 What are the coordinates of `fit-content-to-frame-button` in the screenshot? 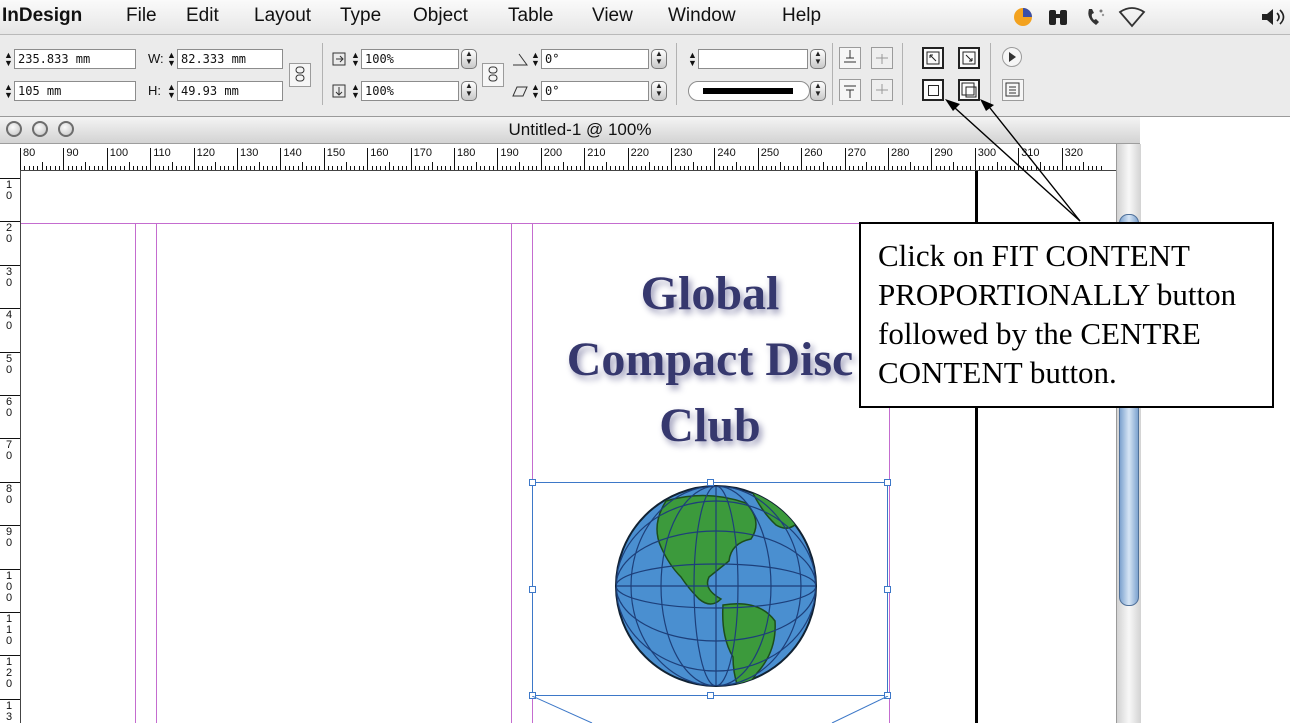 It's located at (933, 58).